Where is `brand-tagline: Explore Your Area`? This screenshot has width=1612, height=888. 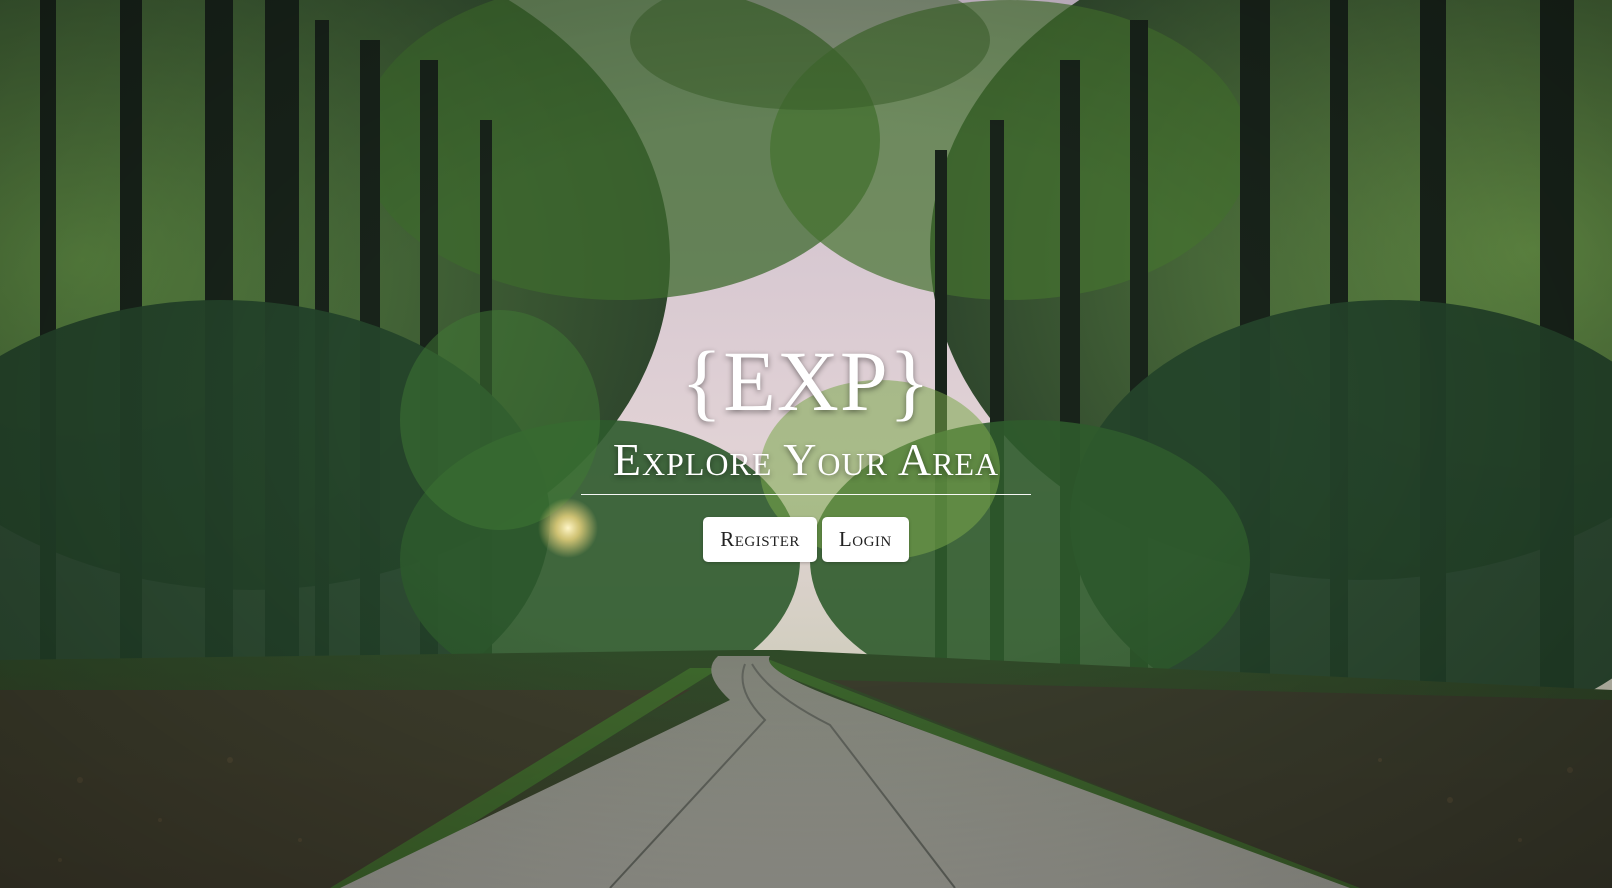
brand-tagline: Explore Your Area is located at coordinates (806, 459).